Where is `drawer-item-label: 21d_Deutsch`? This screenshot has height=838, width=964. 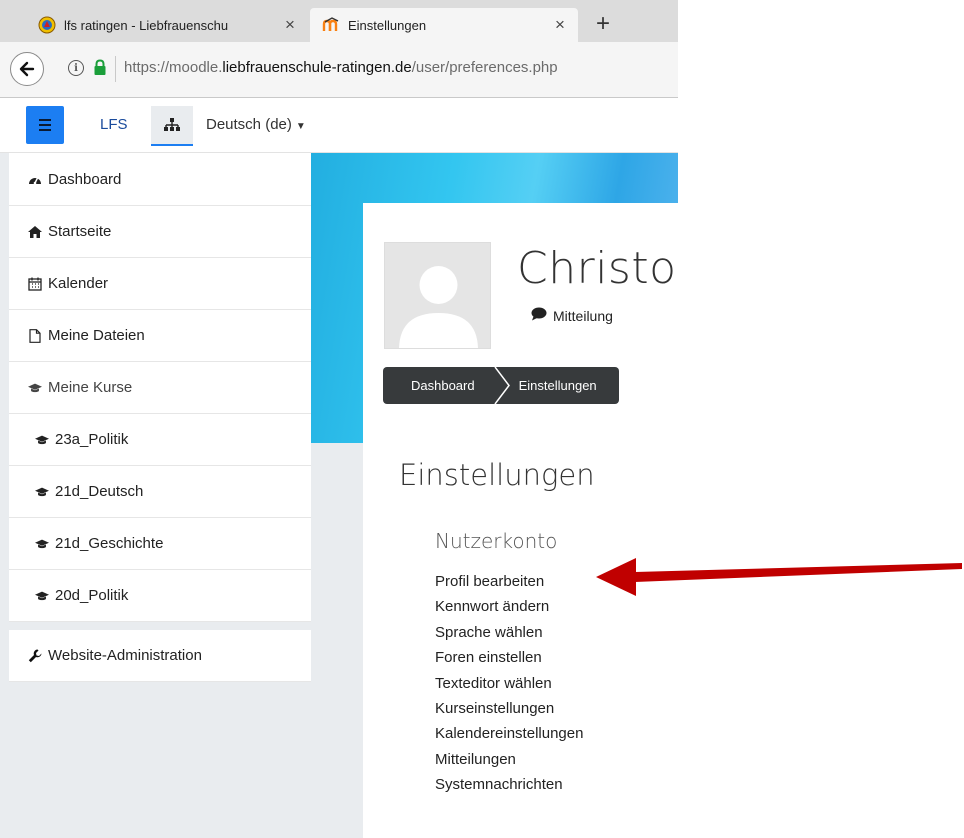 drawer-item-label: 21d_Deutsch is located at coordinates (99, 491).